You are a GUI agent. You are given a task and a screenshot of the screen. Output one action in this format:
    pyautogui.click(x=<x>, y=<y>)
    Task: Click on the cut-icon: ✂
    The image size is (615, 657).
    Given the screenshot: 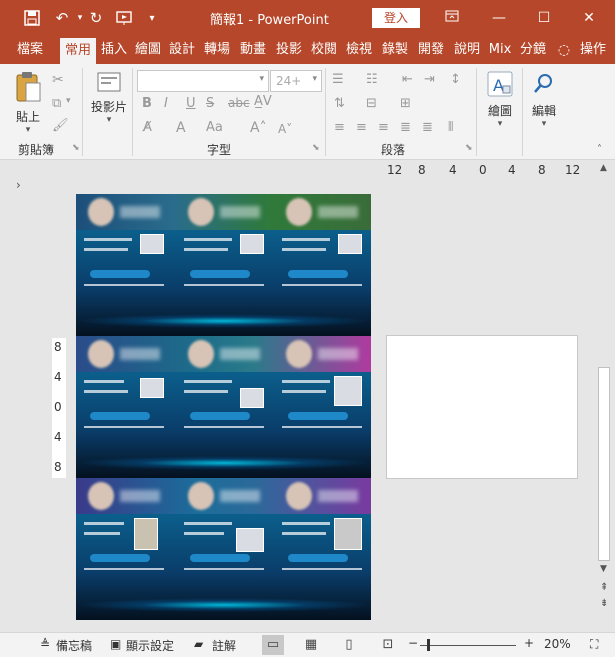 What is the action you would take?
    pyautogui.click(x=58, y=80)
    